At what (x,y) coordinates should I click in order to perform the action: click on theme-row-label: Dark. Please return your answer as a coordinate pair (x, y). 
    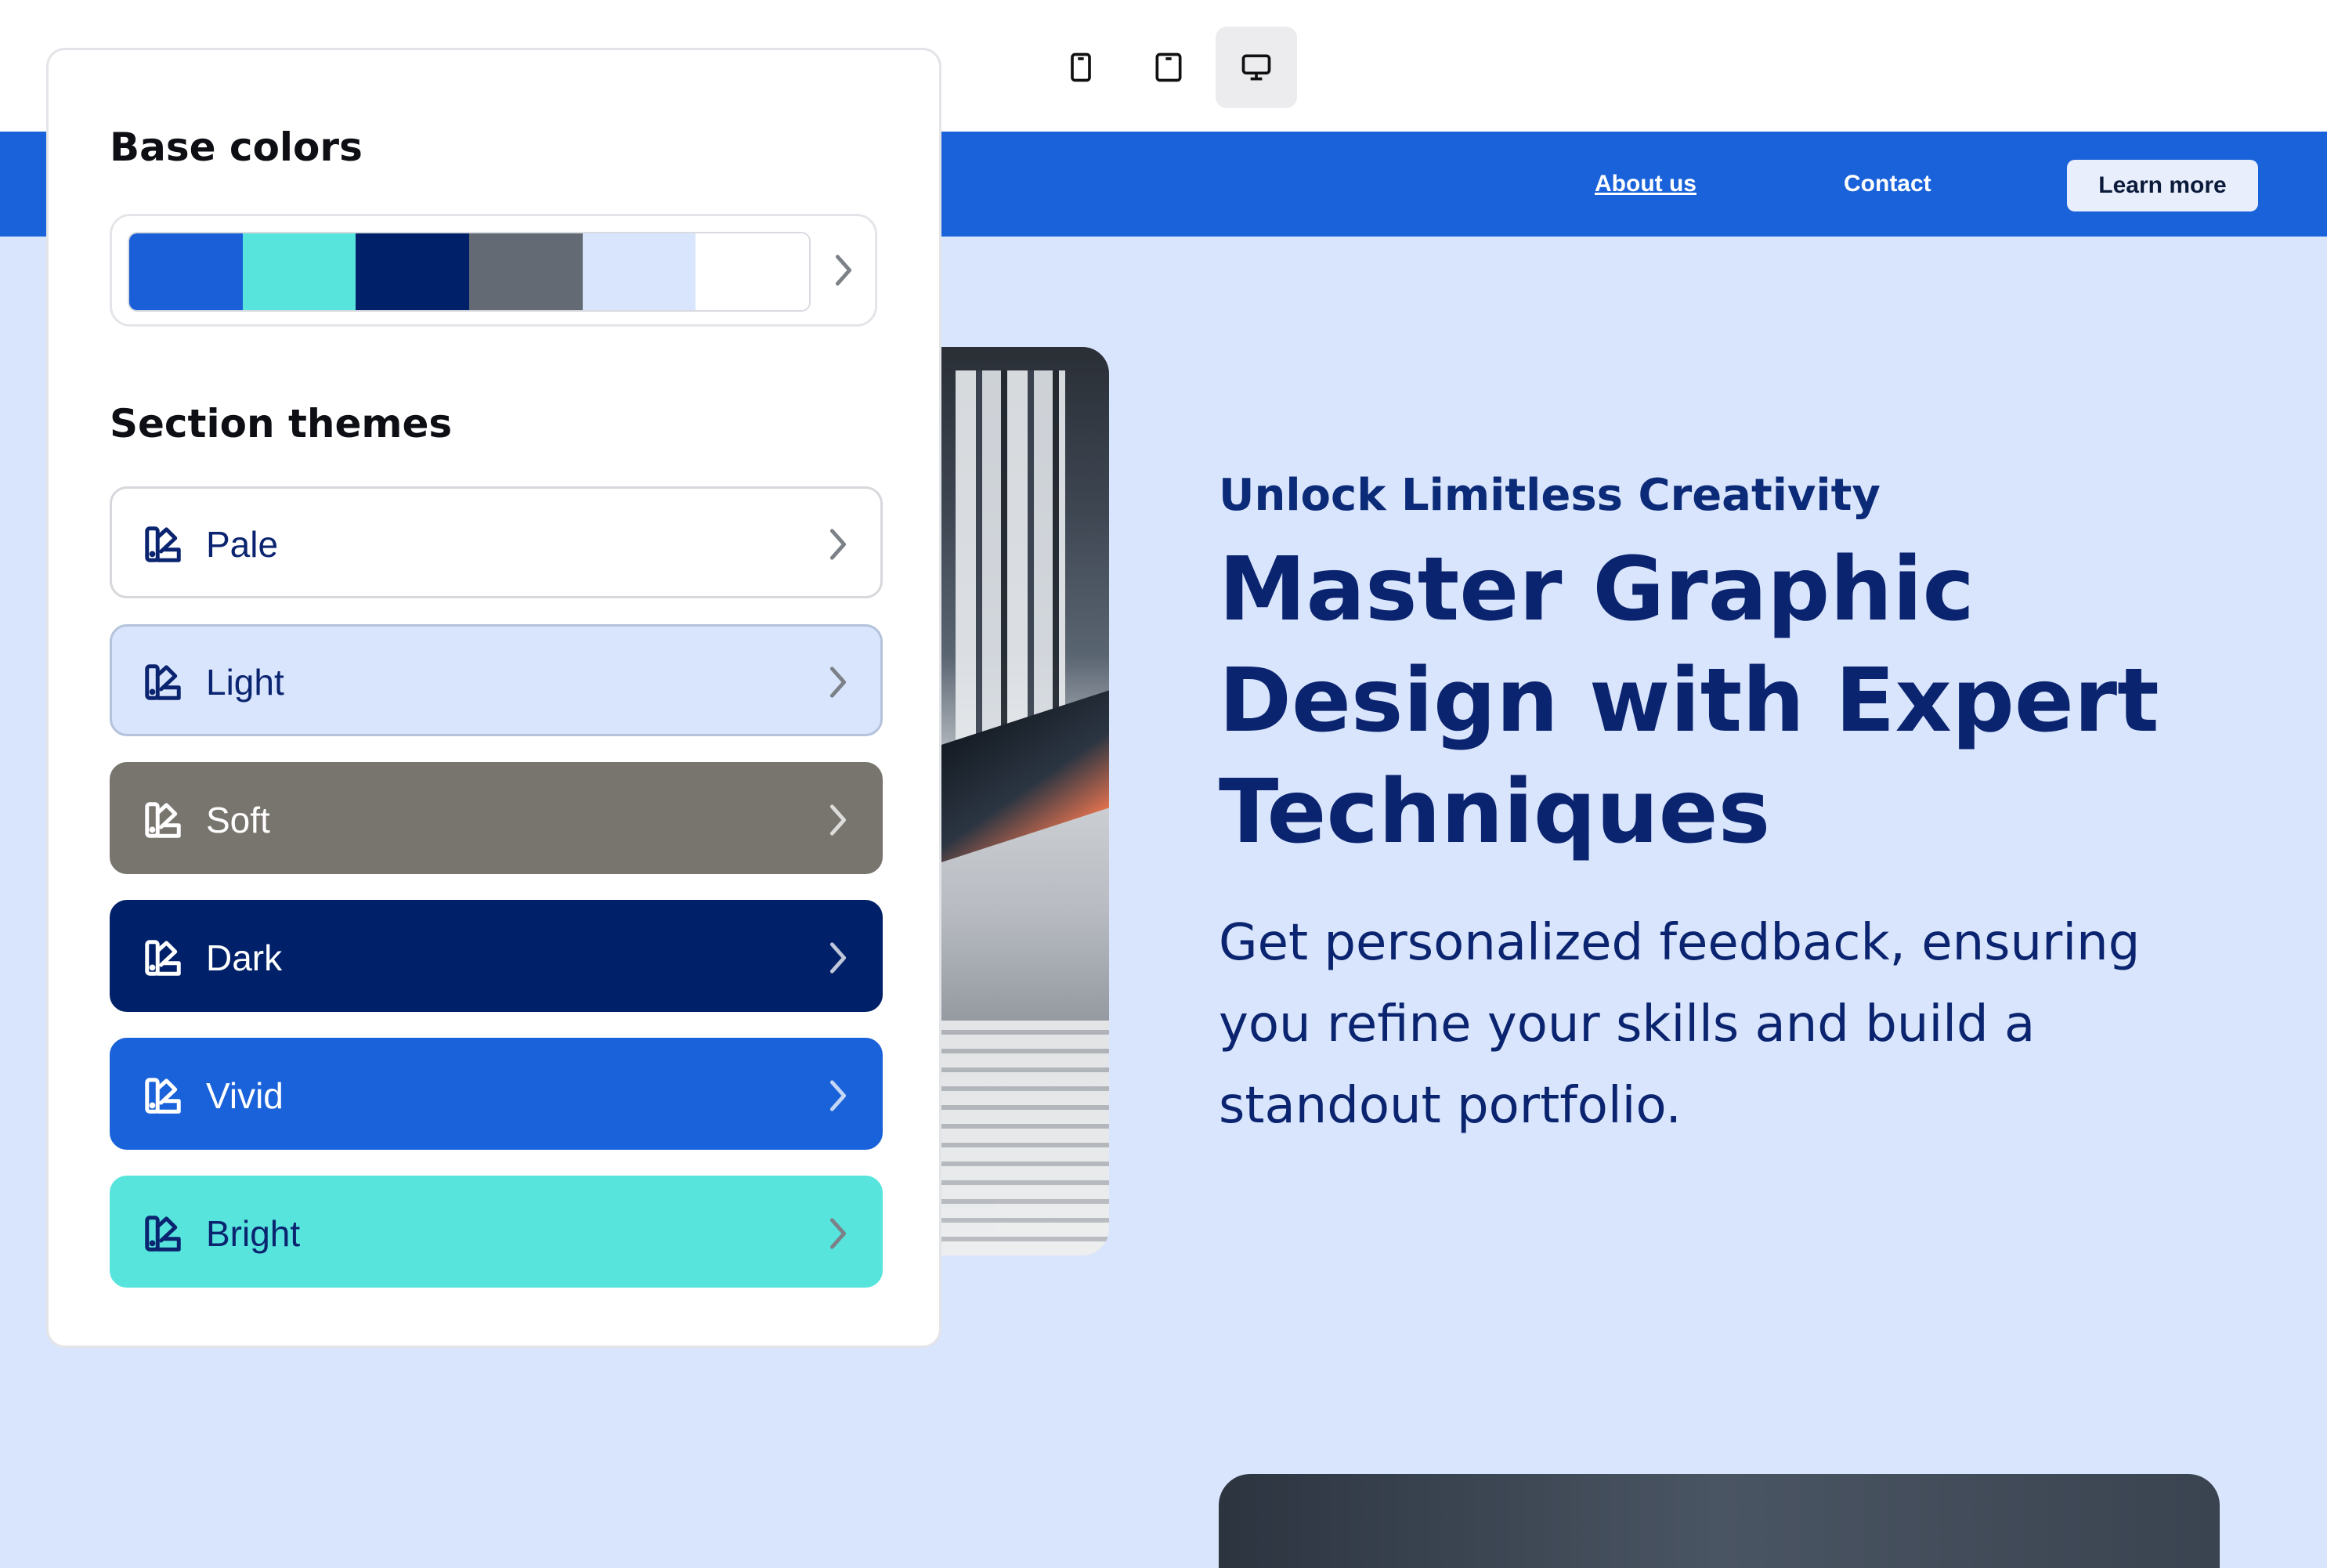
    Looking at the image, I should click on (245, 958).